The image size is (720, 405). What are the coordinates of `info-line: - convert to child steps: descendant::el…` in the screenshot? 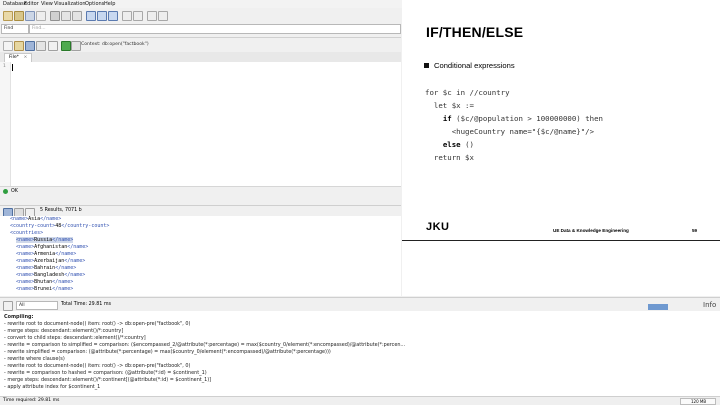 It's located at (75, 338).